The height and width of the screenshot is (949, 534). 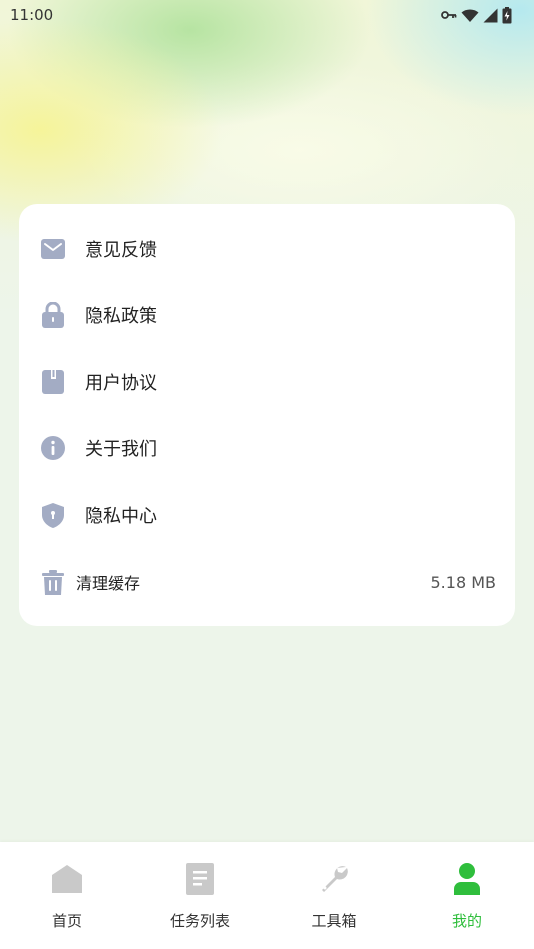 I want to click on tab-home: 首页, so click(x=67, y=895).